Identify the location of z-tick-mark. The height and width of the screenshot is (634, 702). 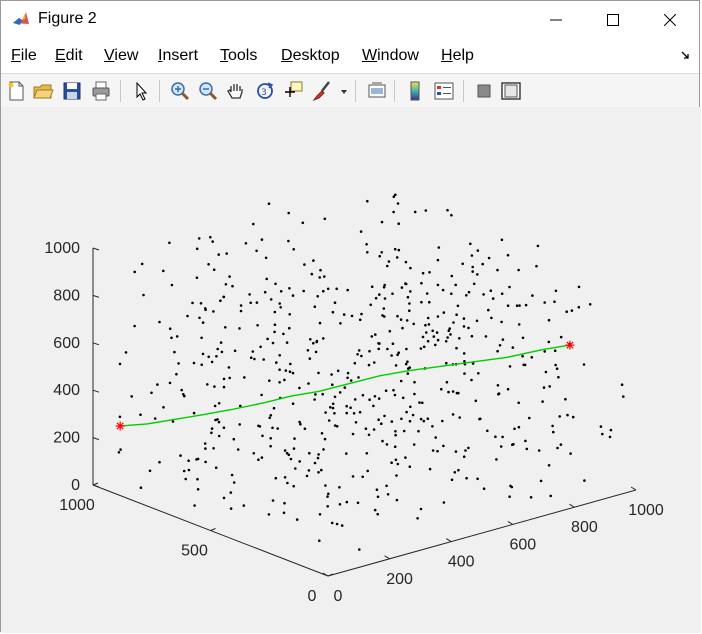
(96, 249).